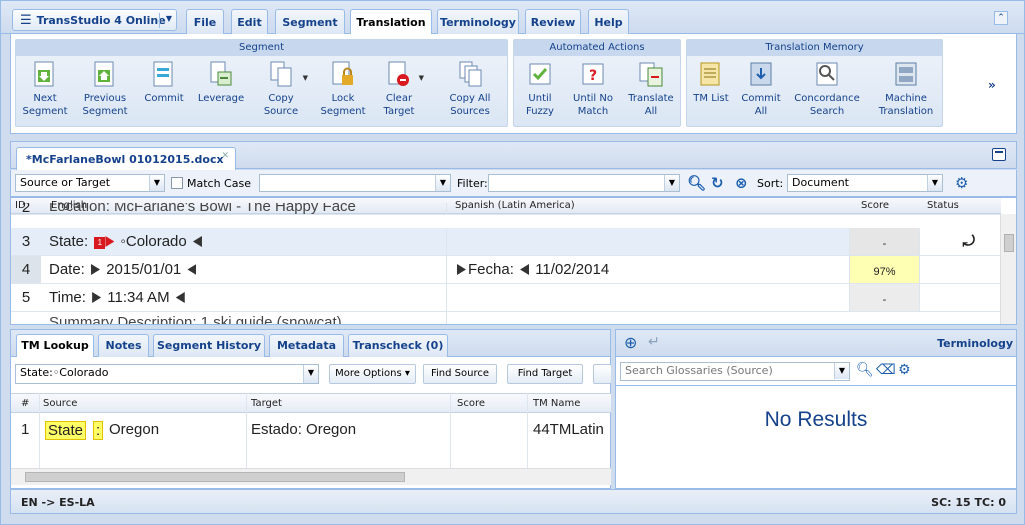 This screenshot has width=1025, height=525. I want to click on table-row: 3 State: 1 ◦Colorado - ⤾, so click(506, 242).